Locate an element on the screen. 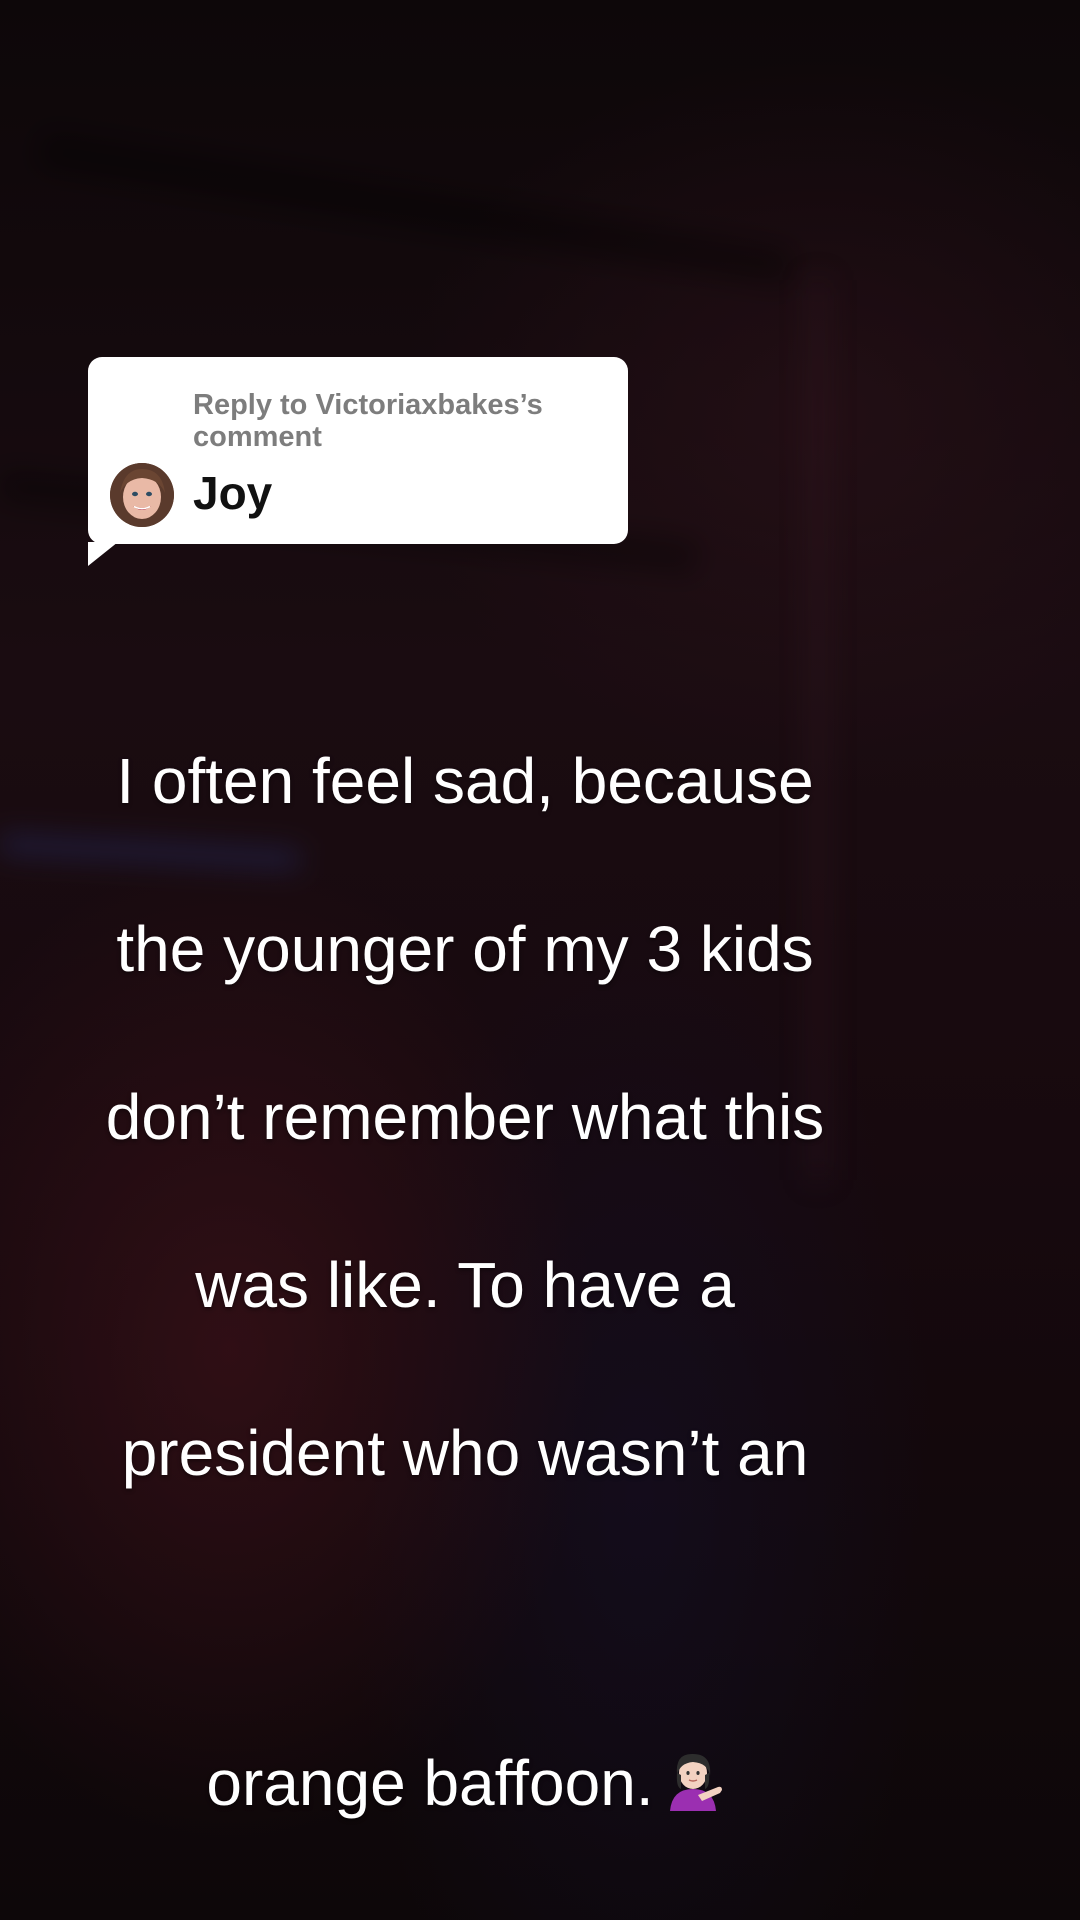  commenter-avatar-icon is located at coordinates (142, 495).